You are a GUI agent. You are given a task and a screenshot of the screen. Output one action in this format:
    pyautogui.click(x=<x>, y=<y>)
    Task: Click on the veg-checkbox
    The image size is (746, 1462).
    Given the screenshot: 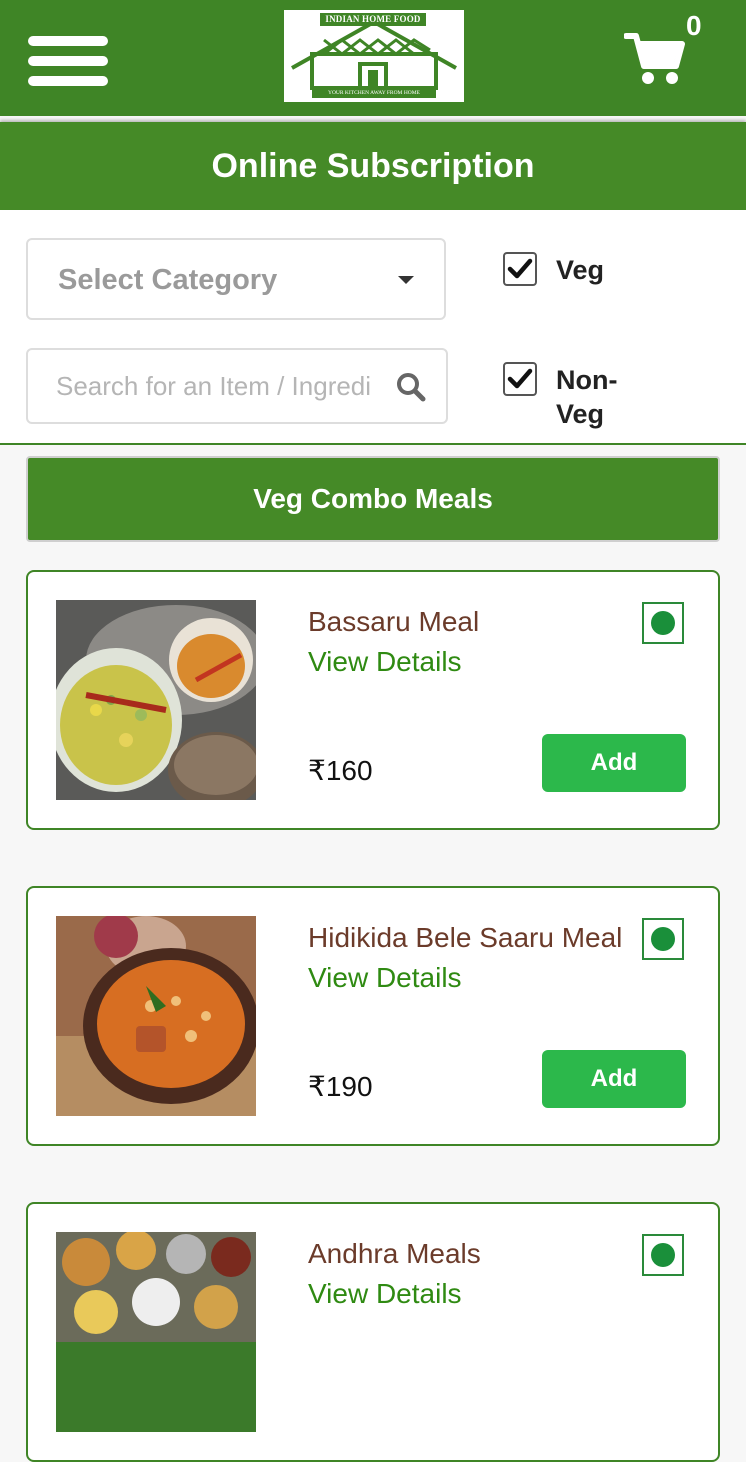 What is the action you would take?
    pyautogui.click(x=520, y=269)
    